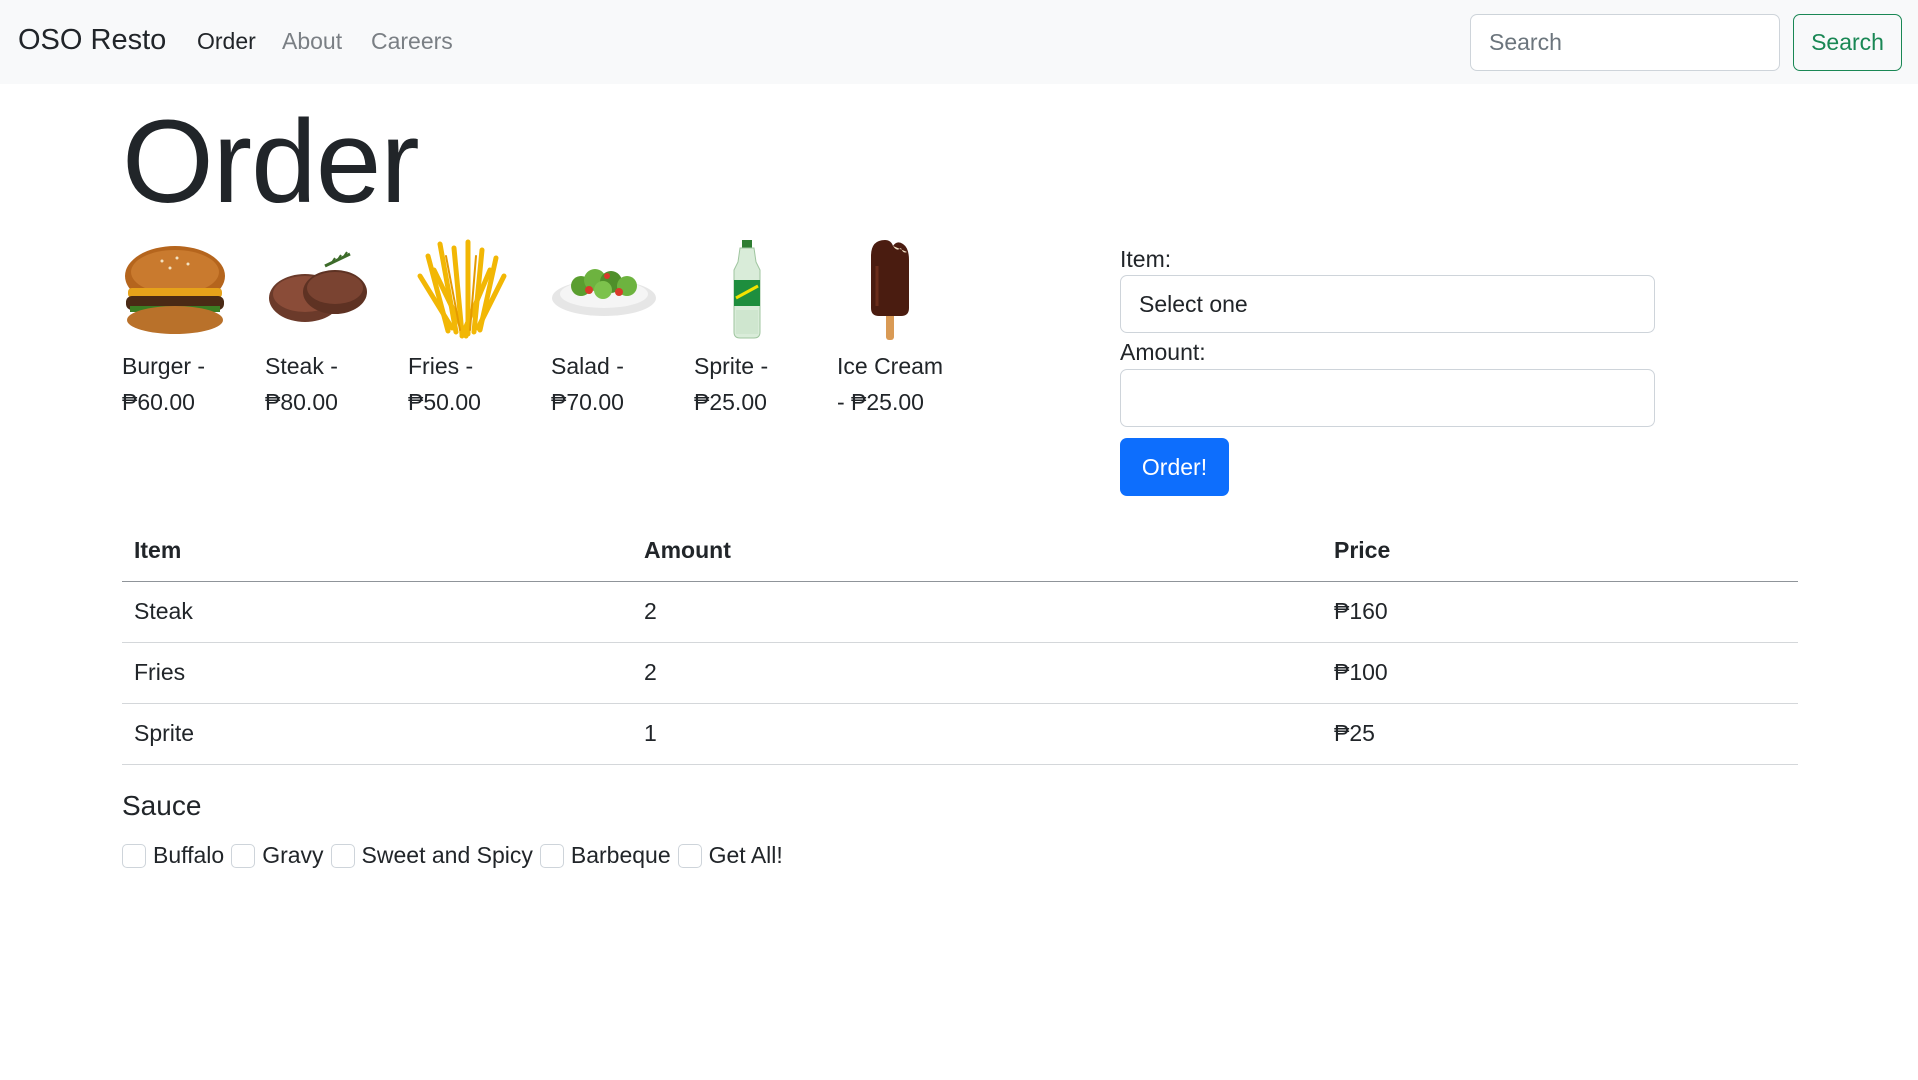 The image size is (1918, 1080). I want to click on get-all-checkbox, so click(689, 855).